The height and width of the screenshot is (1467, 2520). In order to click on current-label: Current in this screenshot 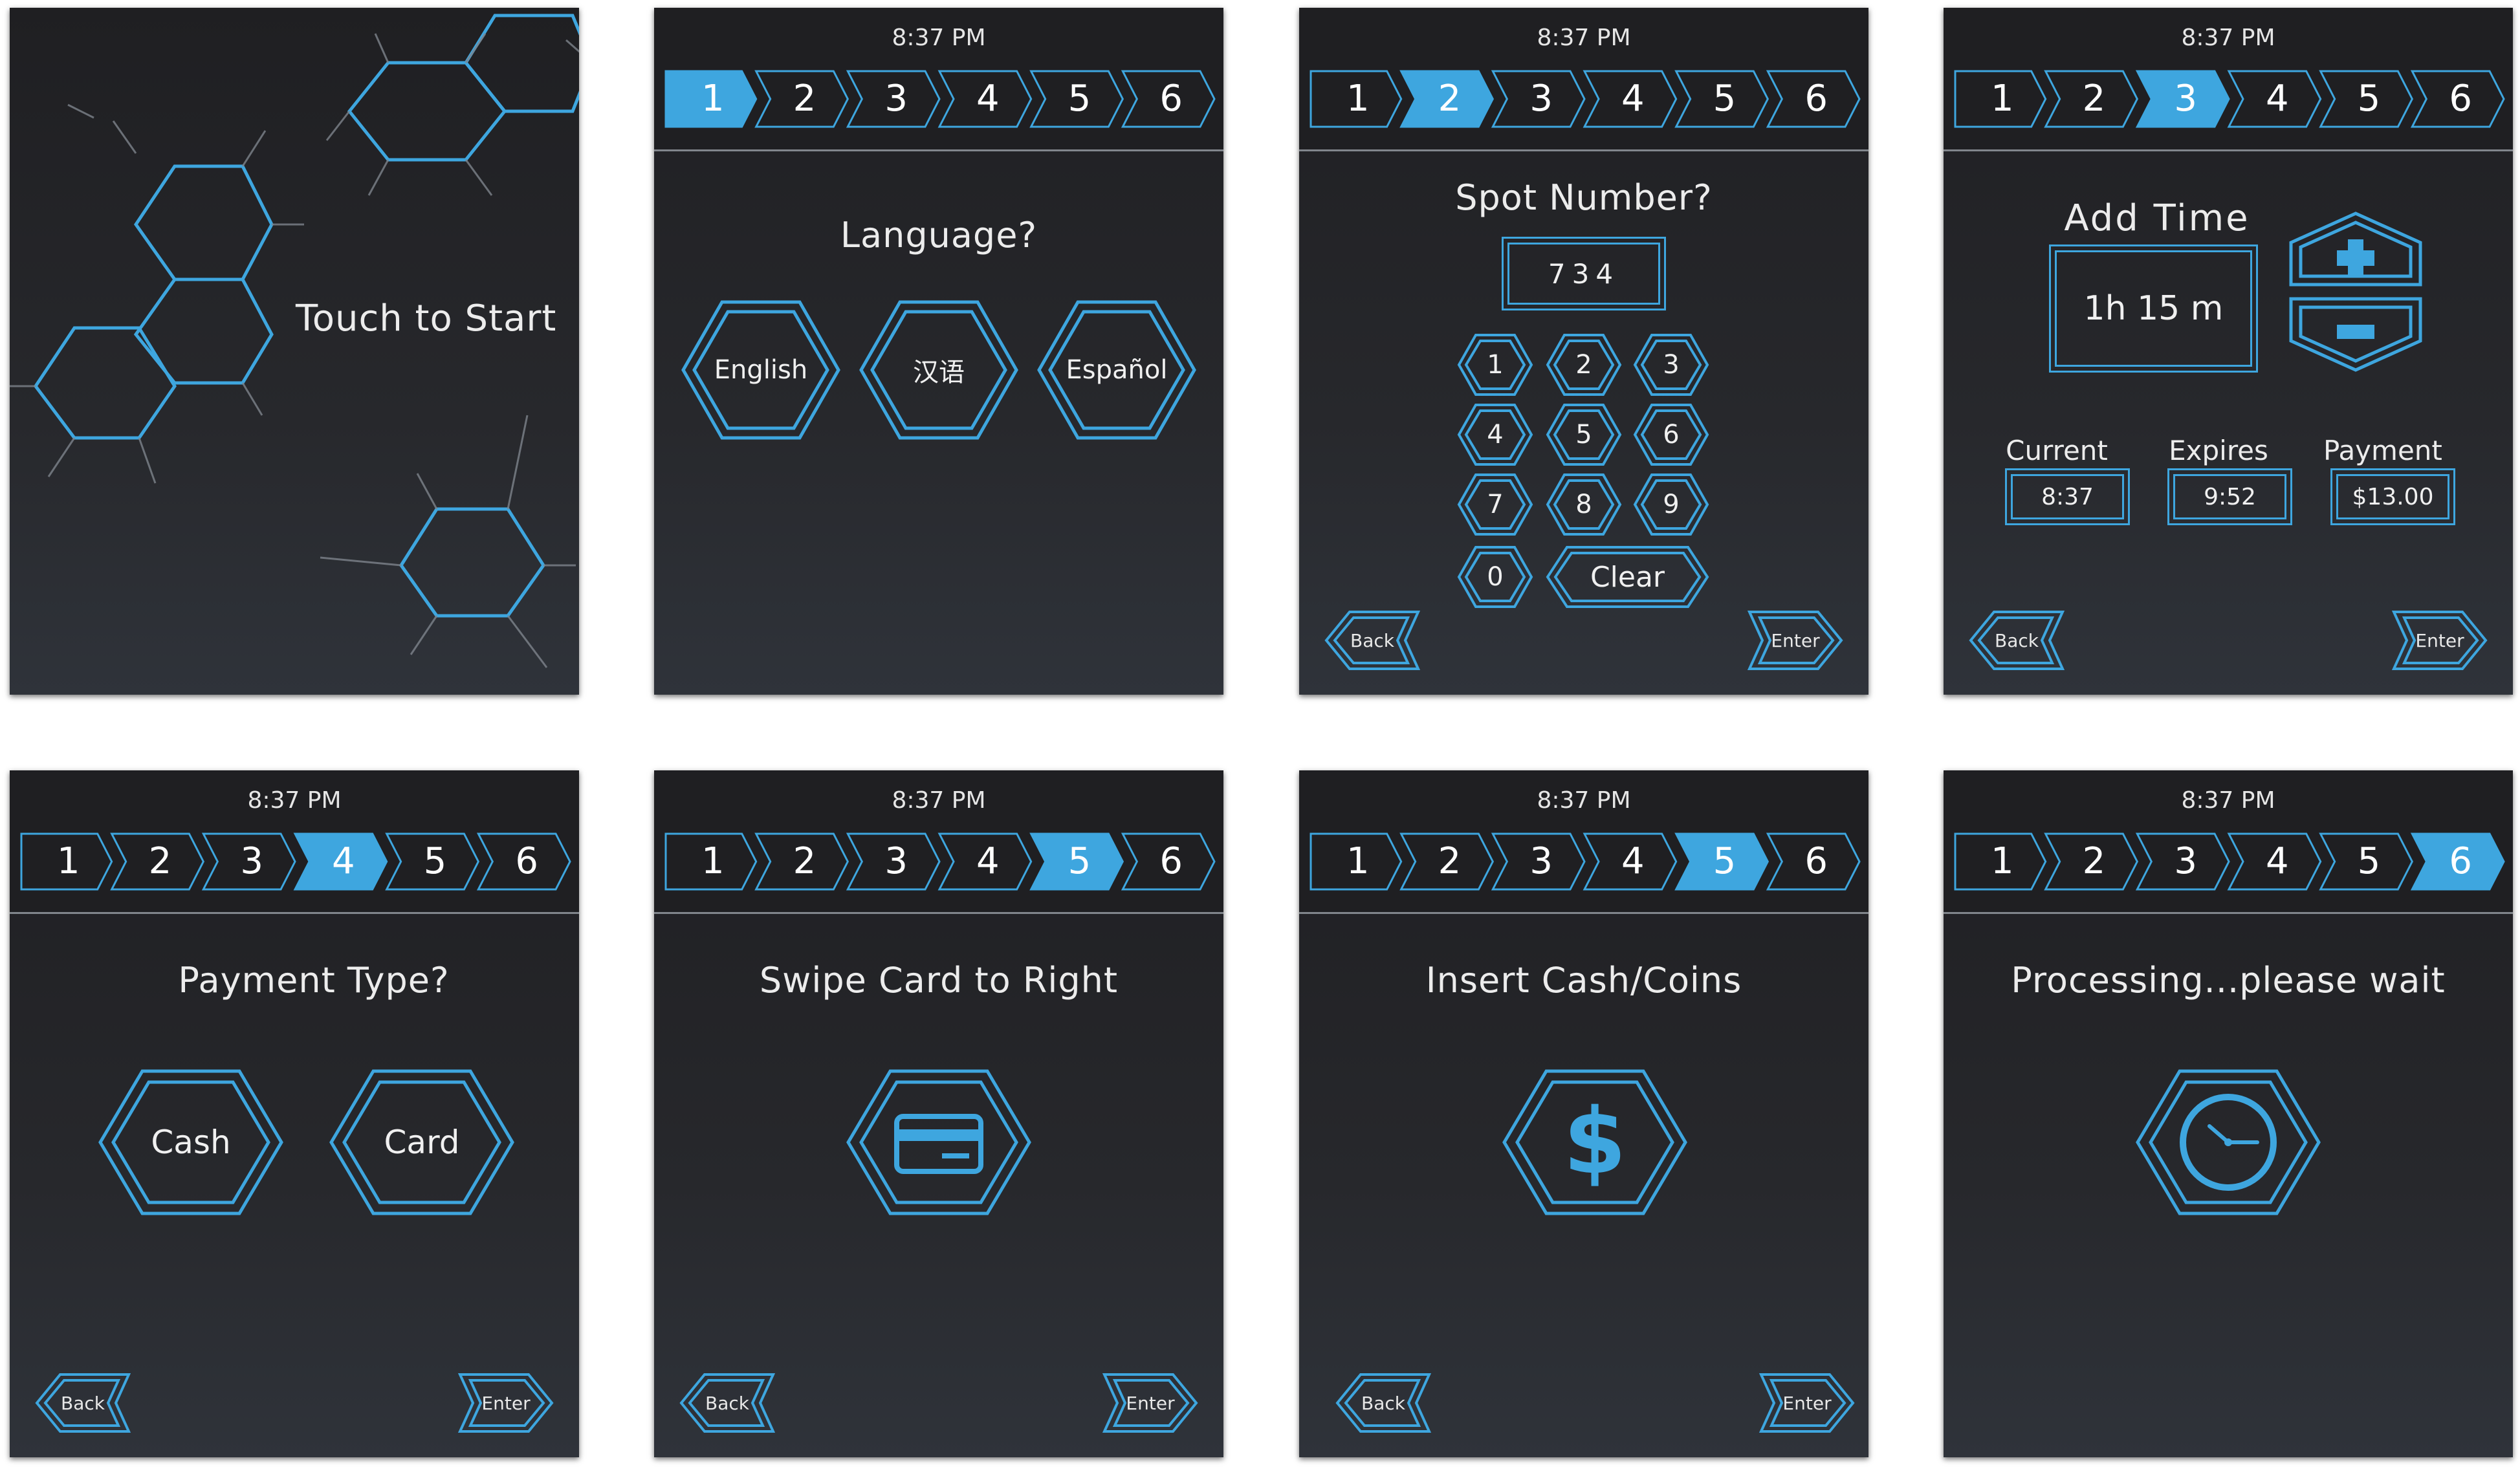, I will do `click(2057, 450)`.